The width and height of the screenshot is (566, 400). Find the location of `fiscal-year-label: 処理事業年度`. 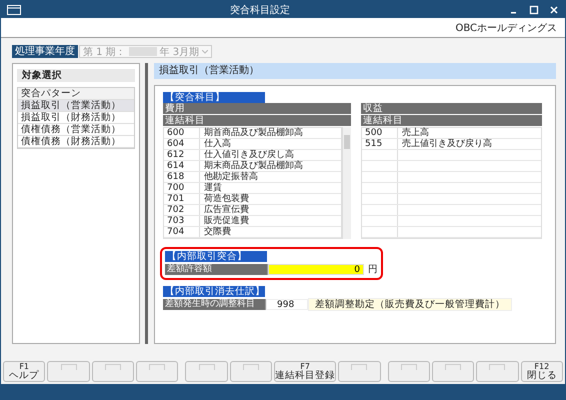

fiscal-year-label: 処理事業年度 is located at coordinates (45, 51).